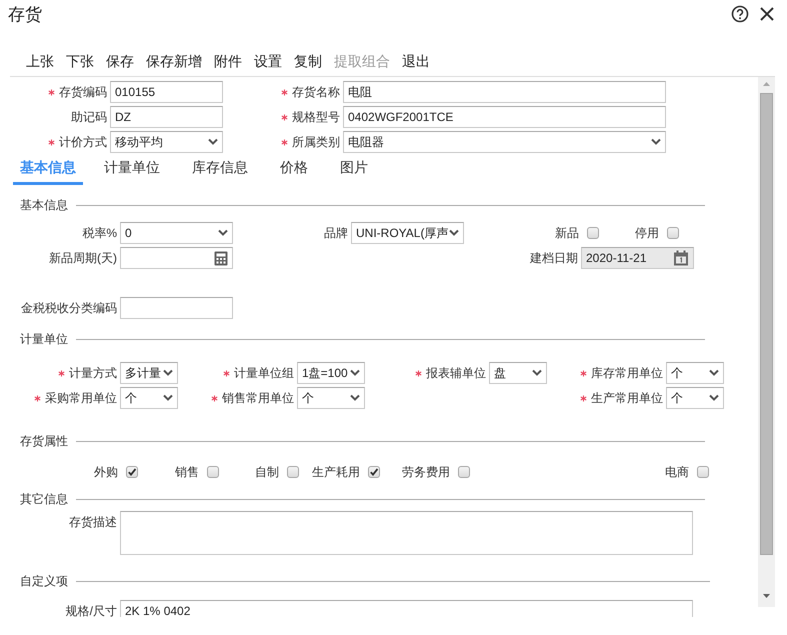 The height and width of the screenshot is (635, 787). What do you see at coordinates (504, 117) in the screenshot?
I see `input-field: 0402WGF2001TCE` at bounding box center [504, 117].